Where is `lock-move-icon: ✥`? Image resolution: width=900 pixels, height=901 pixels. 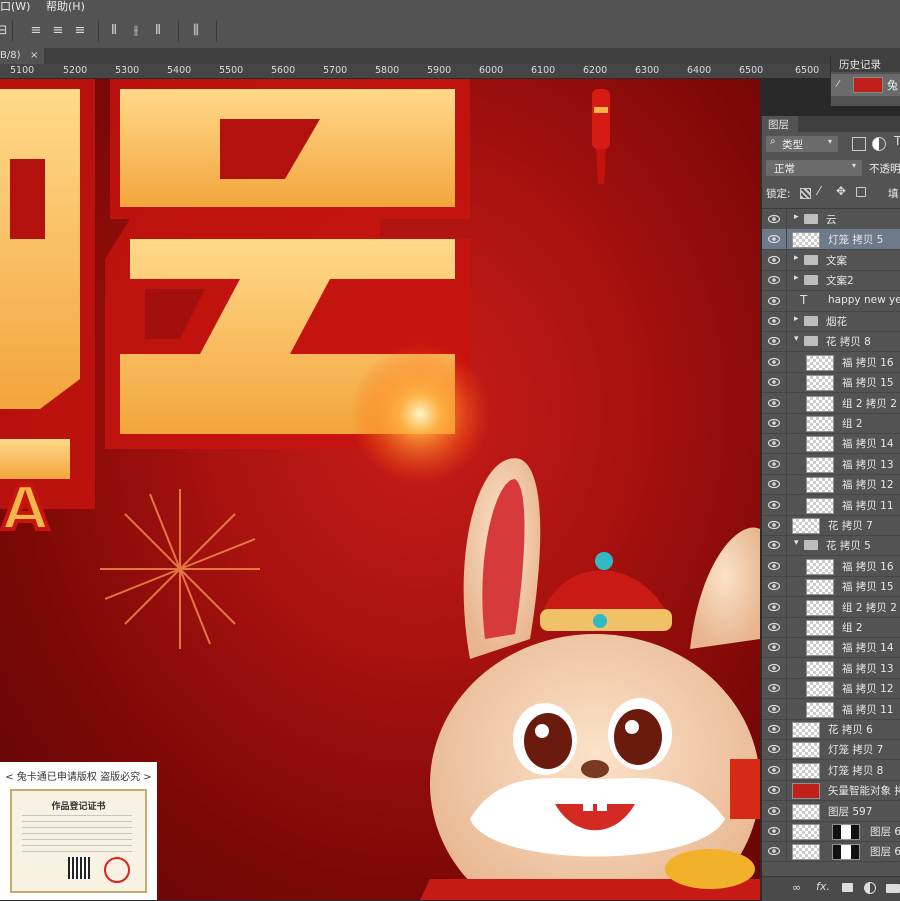
lock-move-icon: ✥ is located at coordinates (841, 191).